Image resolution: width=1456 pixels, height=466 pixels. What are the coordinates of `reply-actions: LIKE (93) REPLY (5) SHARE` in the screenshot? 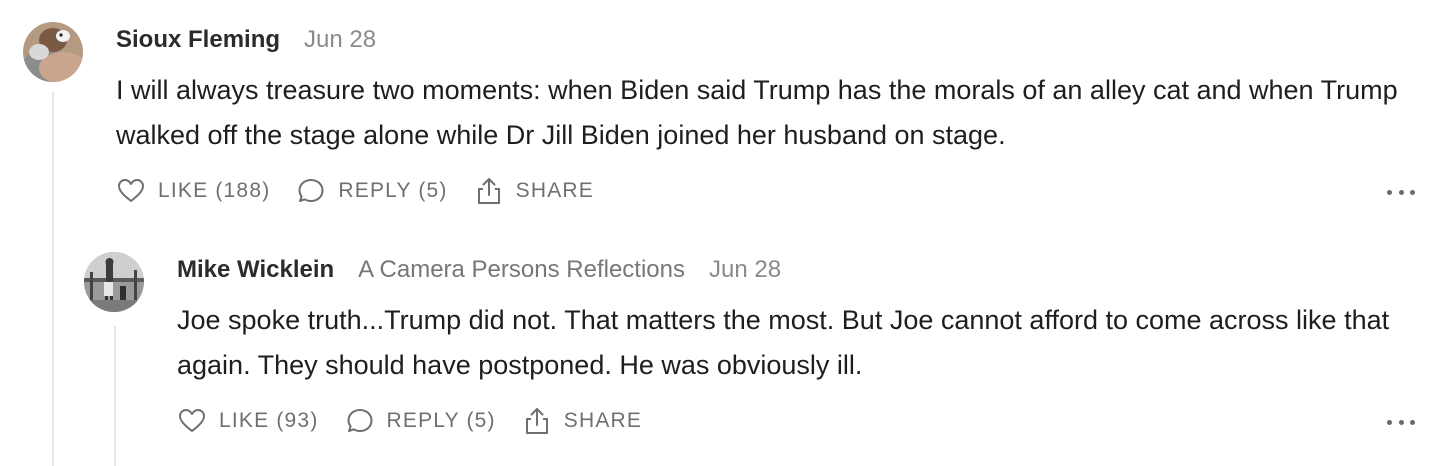 It's located at (422, 421).